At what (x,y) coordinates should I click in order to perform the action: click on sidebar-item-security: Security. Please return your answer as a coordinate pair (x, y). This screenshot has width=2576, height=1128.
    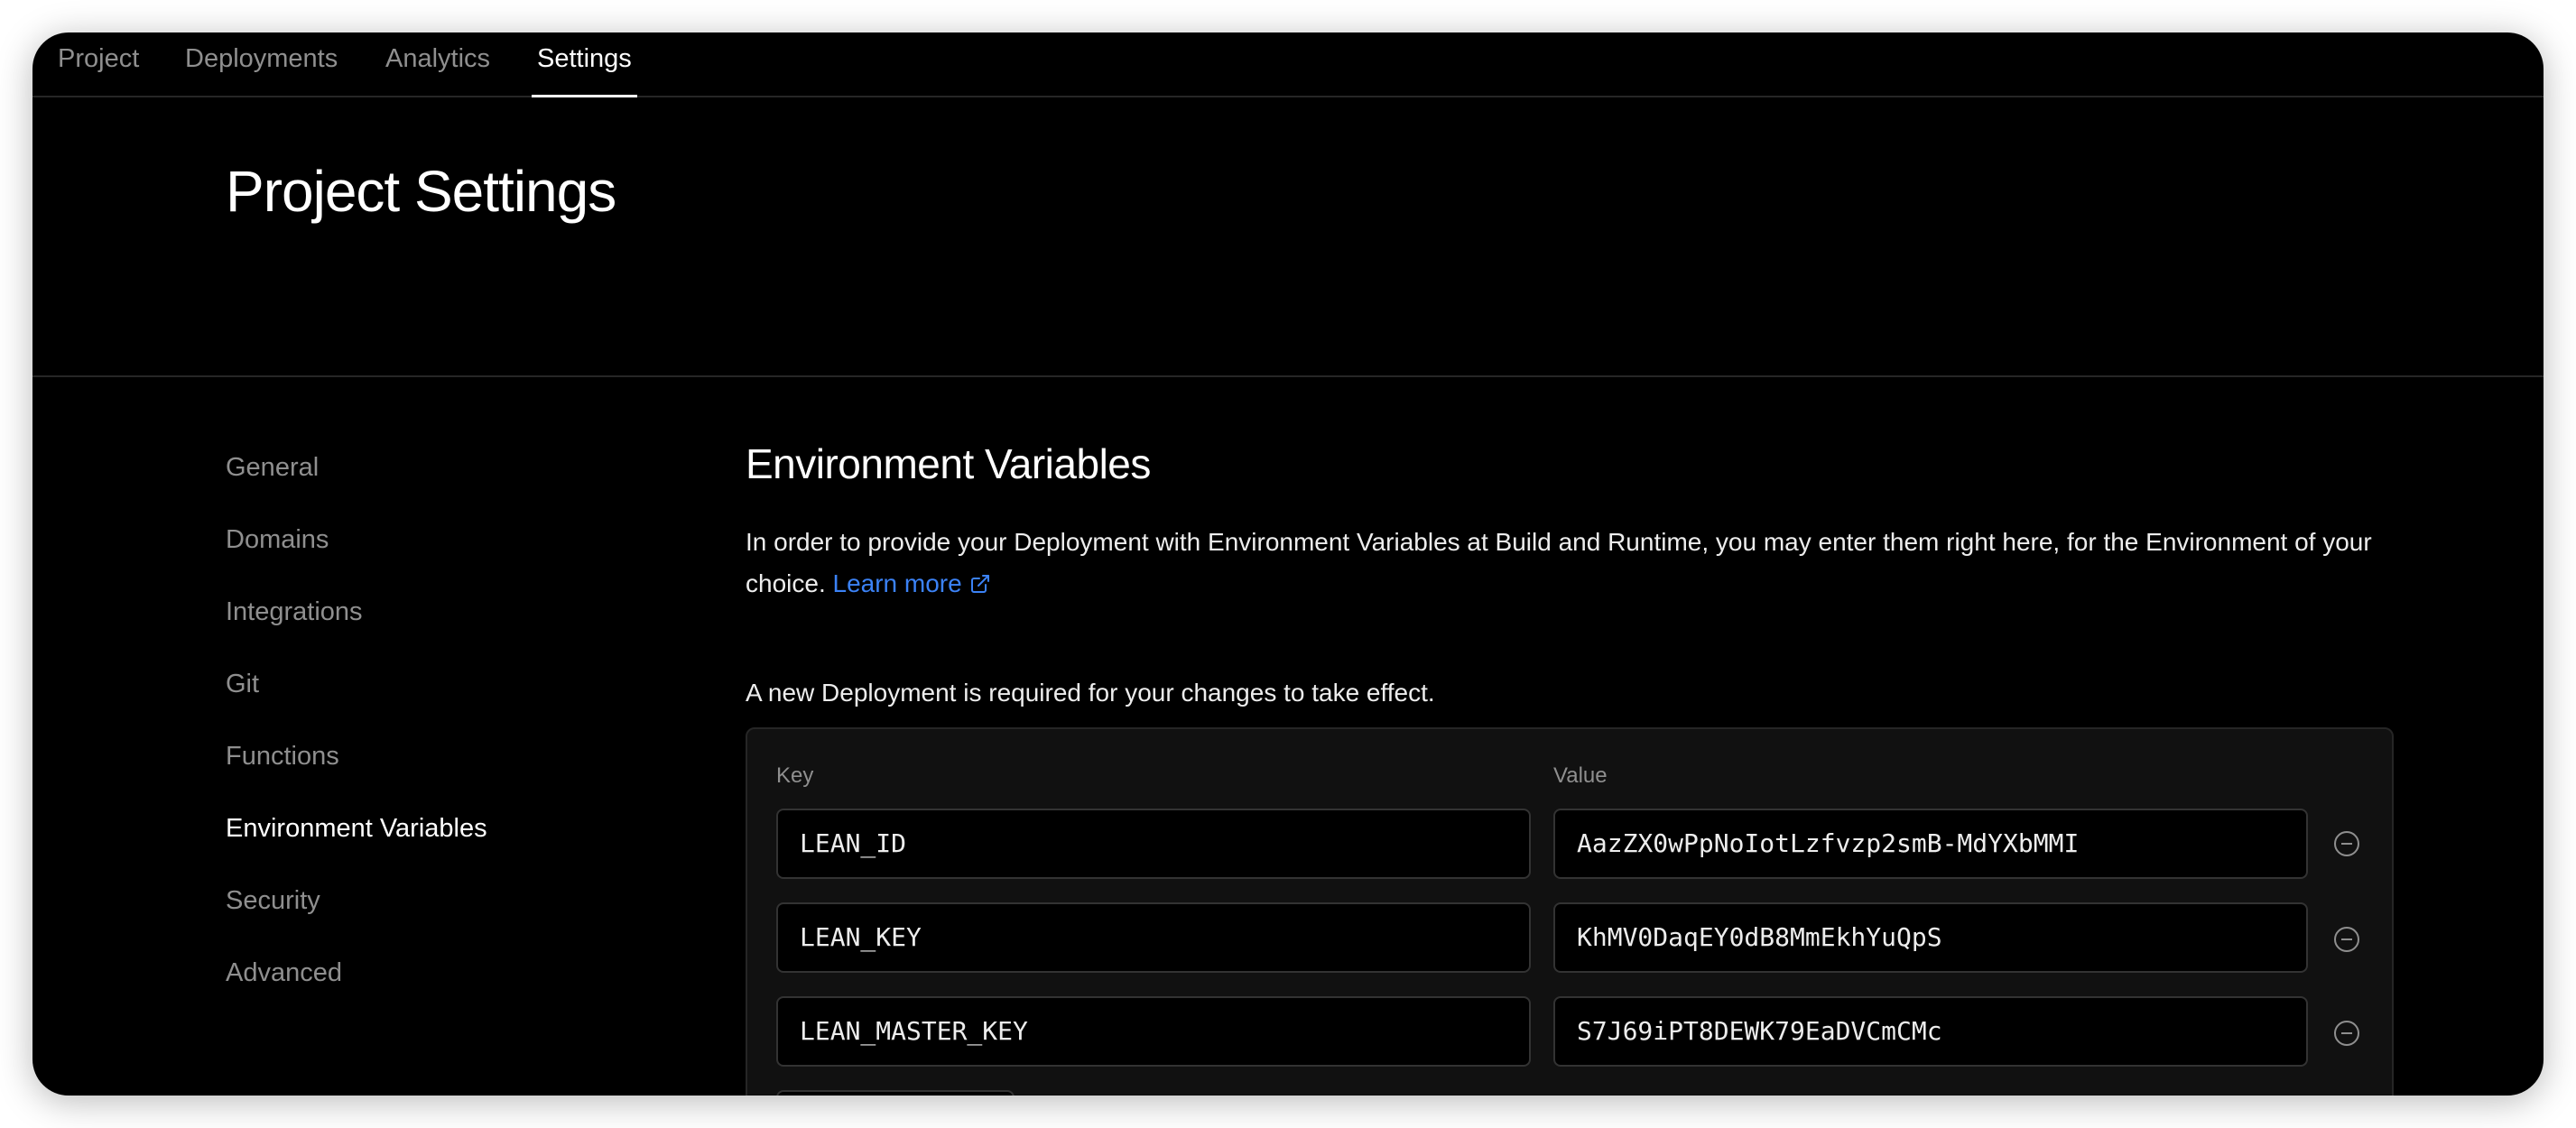
    Looking at the image, I should click on (273, 901).